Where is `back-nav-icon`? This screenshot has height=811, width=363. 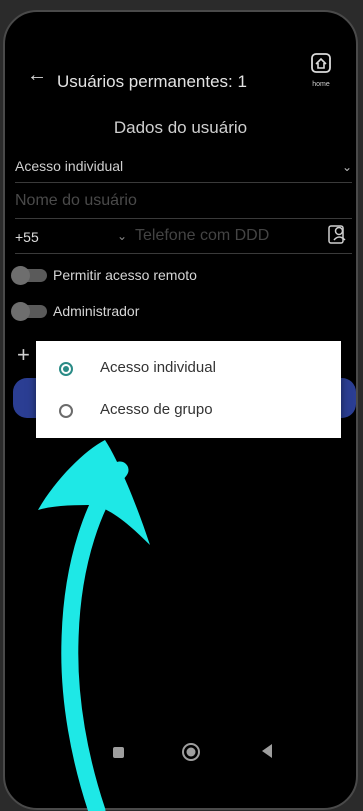 back-nav-icon is located at coordinates (267, 751).